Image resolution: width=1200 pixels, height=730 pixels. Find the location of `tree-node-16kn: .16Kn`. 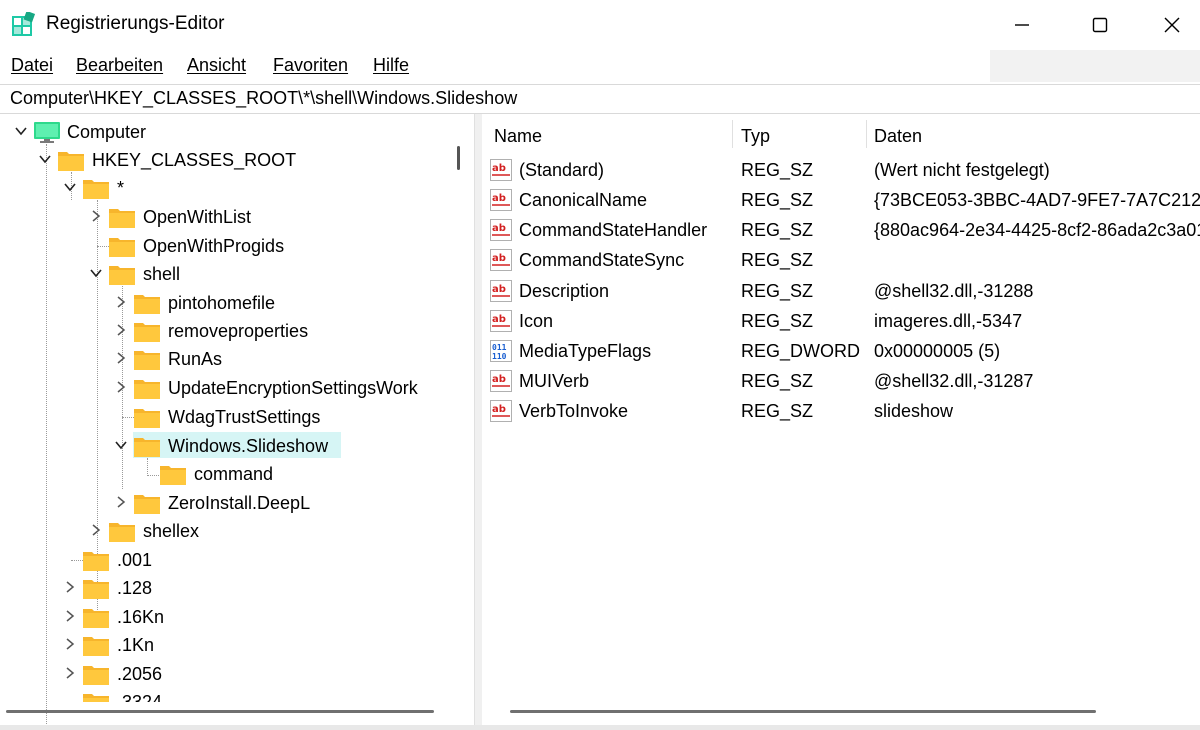

tree-node-16kn: .16Kn is located at coordinates (237, 617).